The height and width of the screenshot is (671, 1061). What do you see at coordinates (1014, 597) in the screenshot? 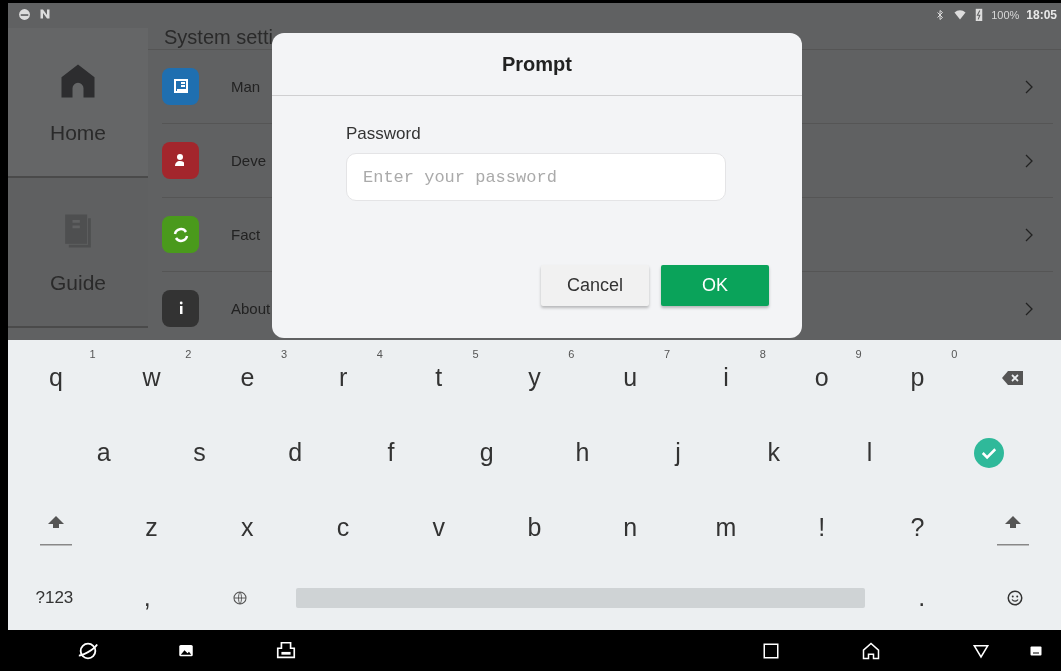
I see `smiley-icon` at bounding box center [1014, 597].